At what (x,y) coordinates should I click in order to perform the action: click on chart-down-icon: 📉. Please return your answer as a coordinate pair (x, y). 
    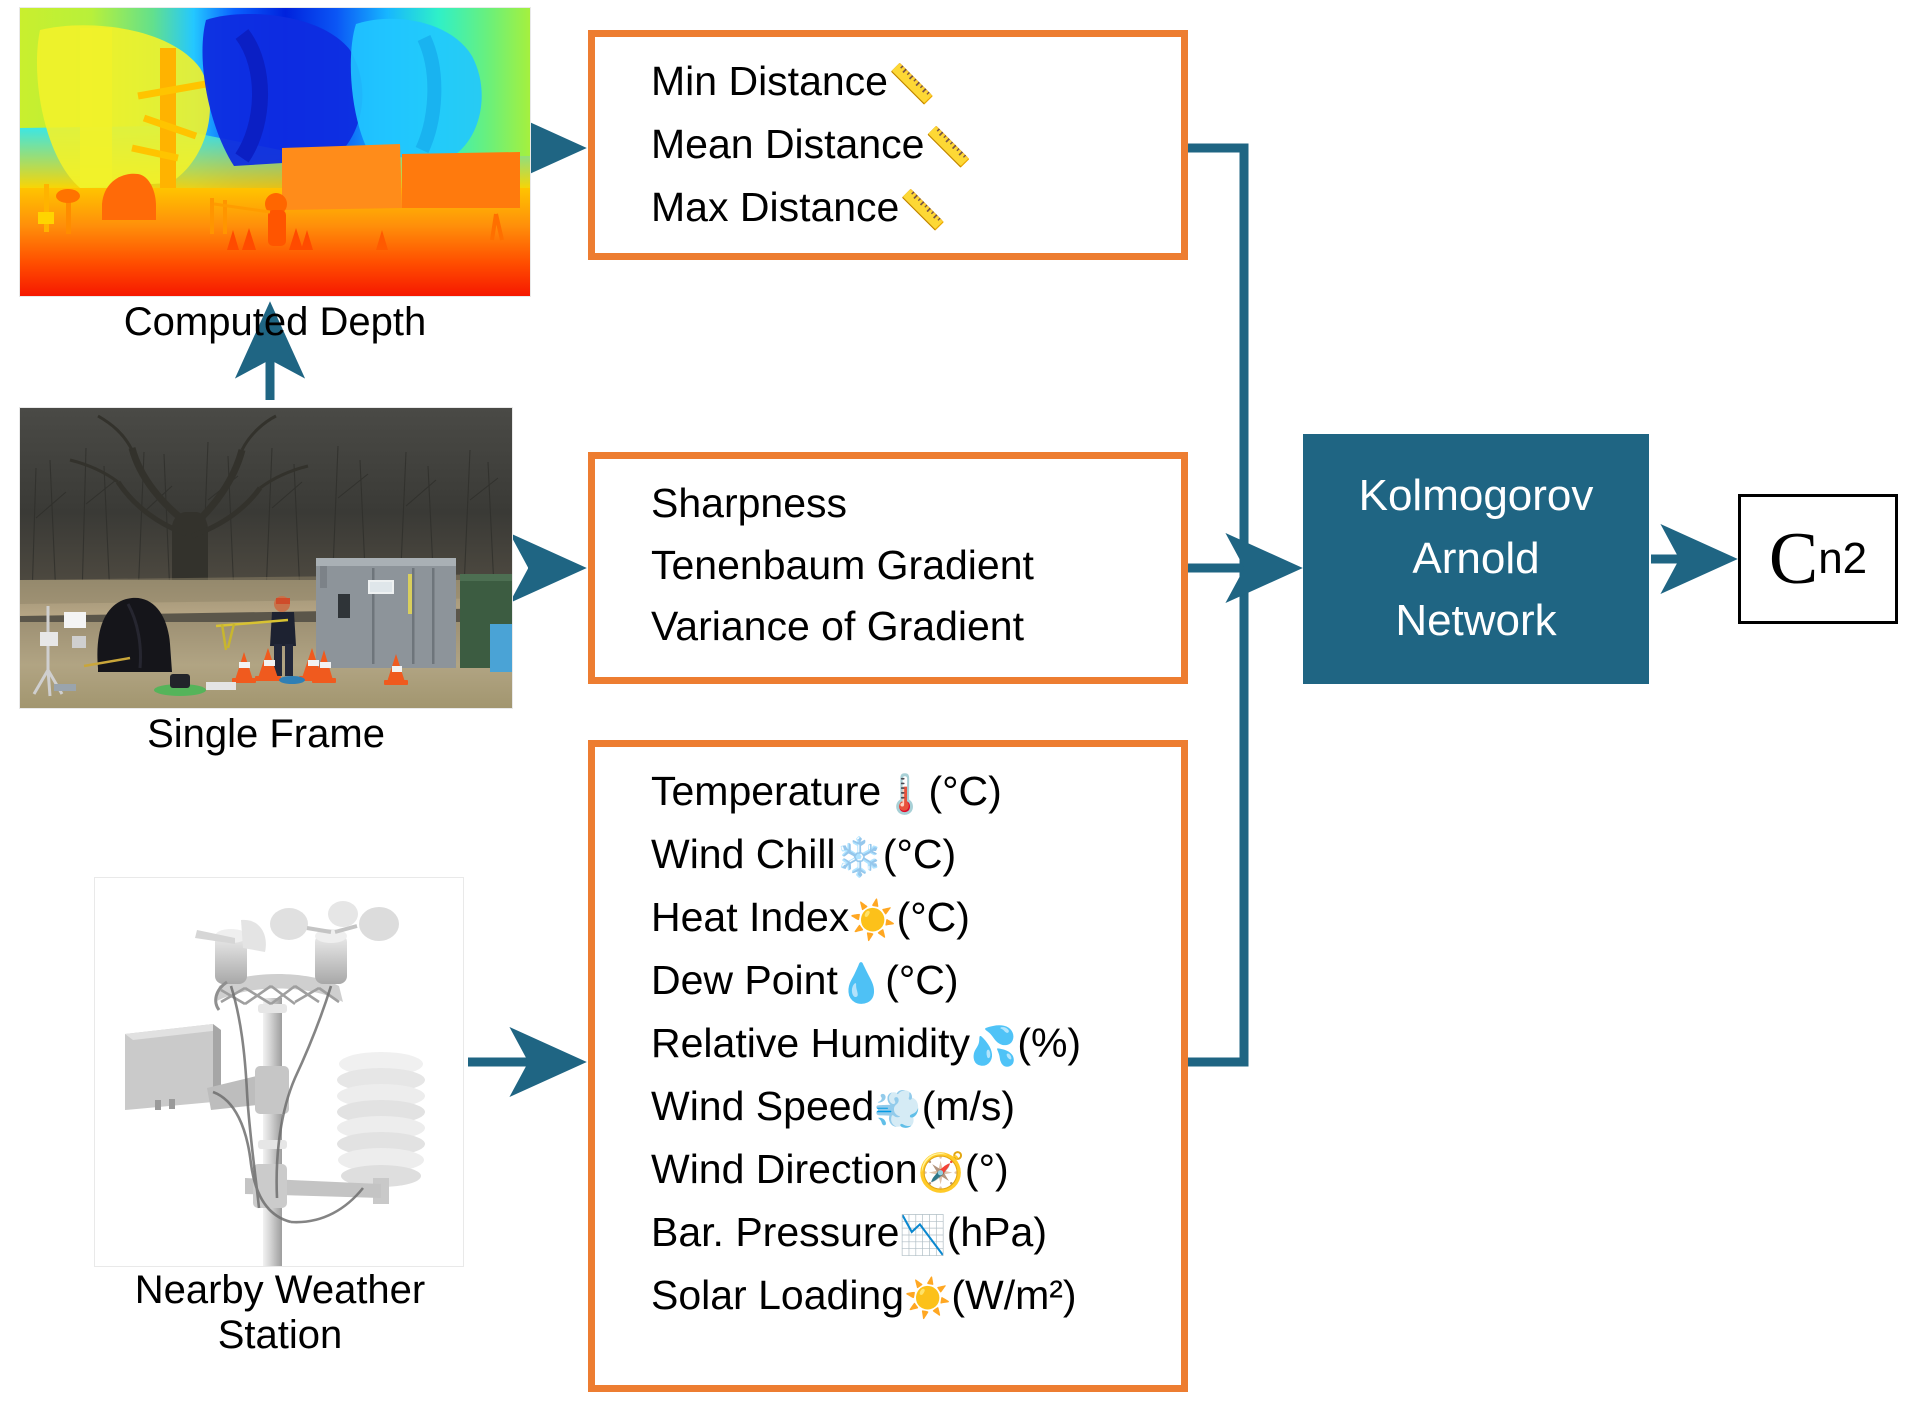
    Looking at the image, I should click on (923, 1236).